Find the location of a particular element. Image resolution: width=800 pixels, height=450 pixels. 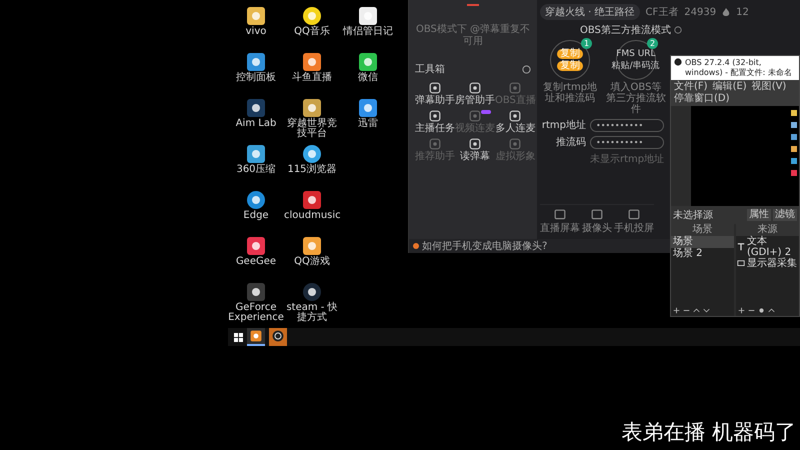

info-dot-icon is located at coordinates (416, 246).